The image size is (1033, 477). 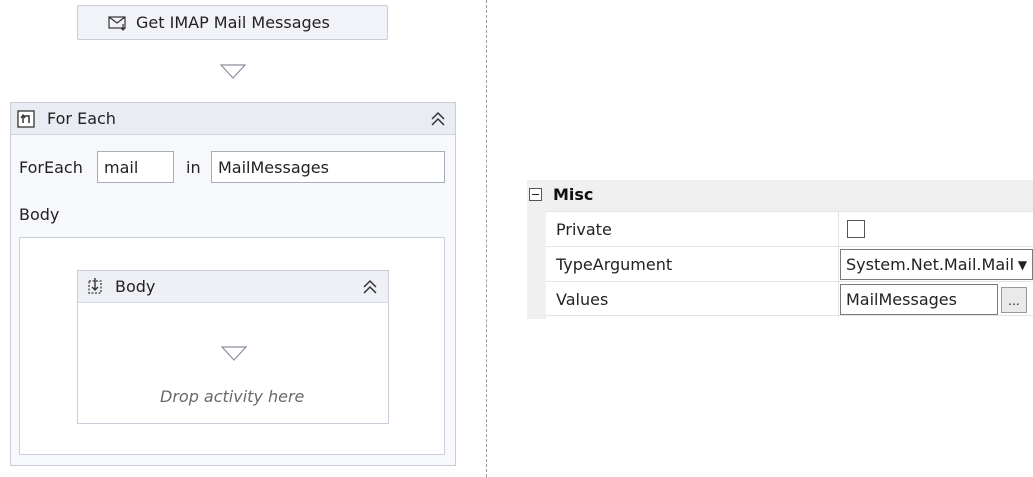 What do you see at coordinates (95, 285) in the screenshot?
I see `sequence-icon` at bounding box center [95, 285].